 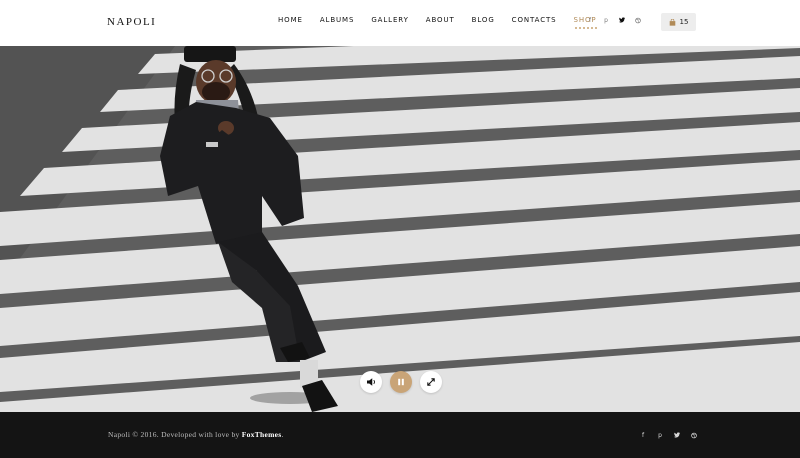 I want to click on fullscreen-icon, so click(x=431, y=382).